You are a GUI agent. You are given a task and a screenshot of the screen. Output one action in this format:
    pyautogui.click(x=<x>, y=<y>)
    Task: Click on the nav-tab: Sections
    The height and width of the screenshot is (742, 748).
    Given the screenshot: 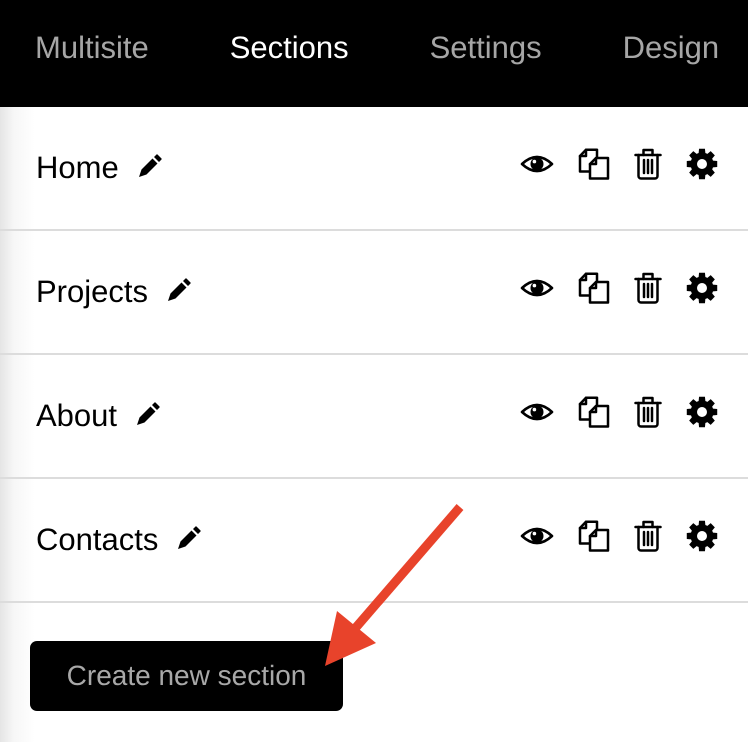 What is the action you would take?
    pyautogui.click(x=289, y=48)
    